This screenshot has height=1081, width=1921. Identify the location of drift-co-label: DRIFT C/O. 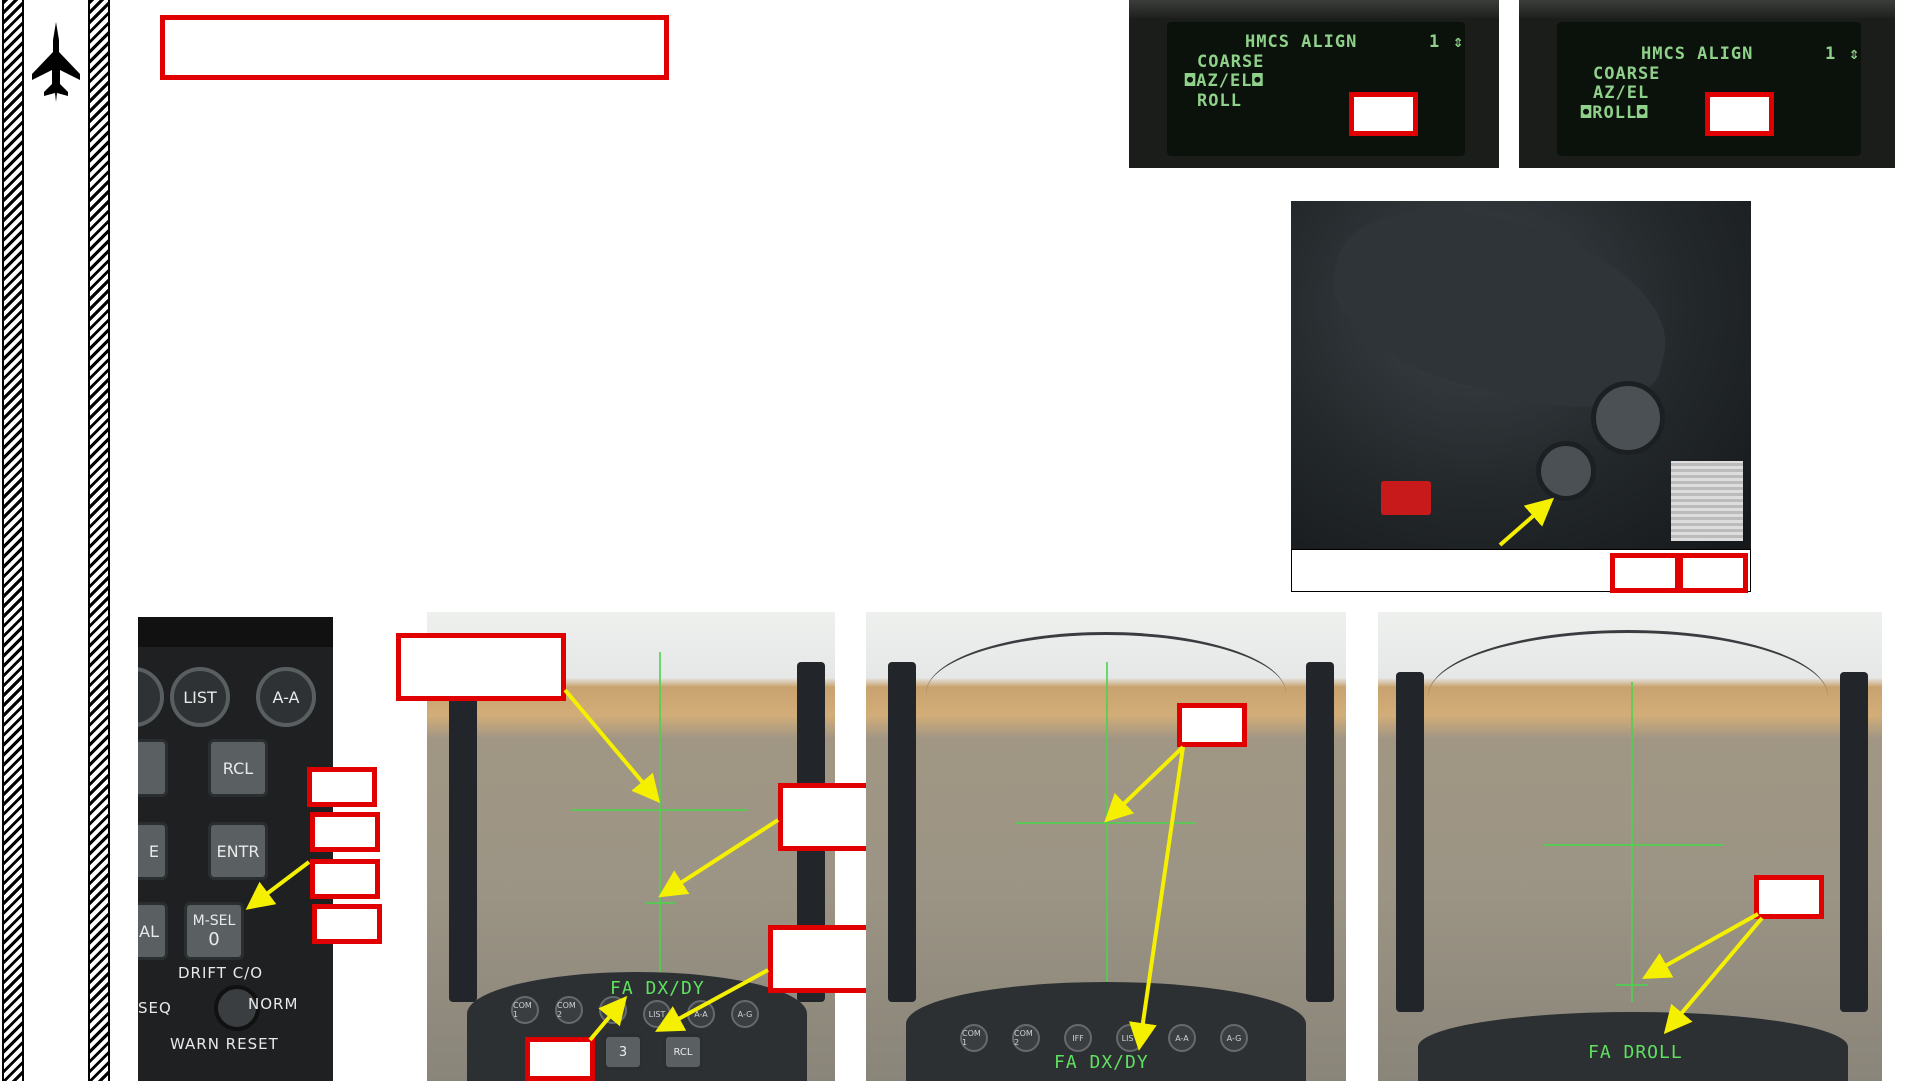
(221, 973).